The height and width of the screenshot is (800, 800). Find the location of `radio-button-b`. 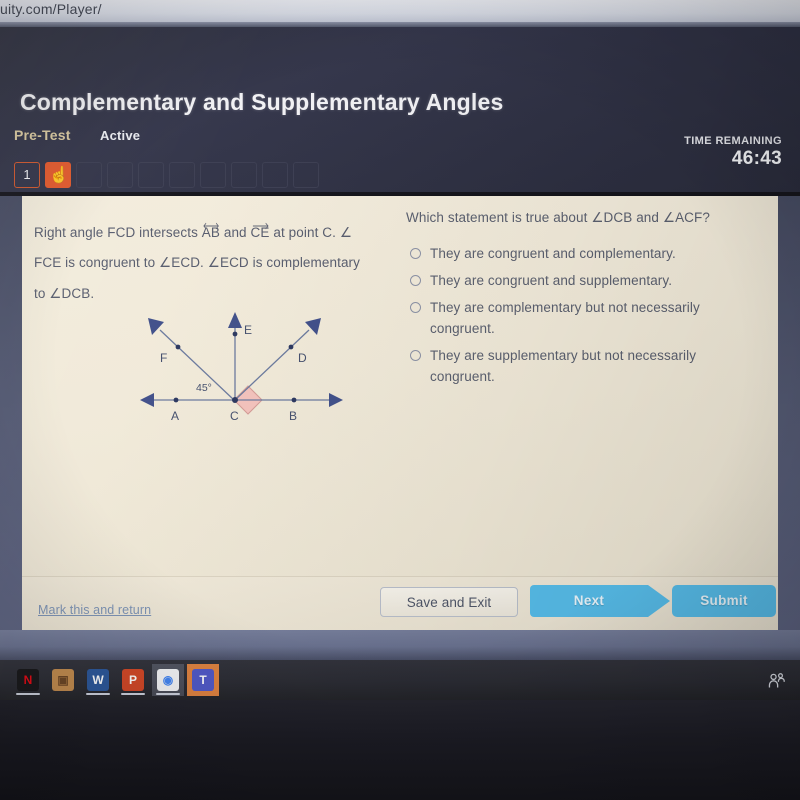

radio-button-b is located at coordinates (415, 280).